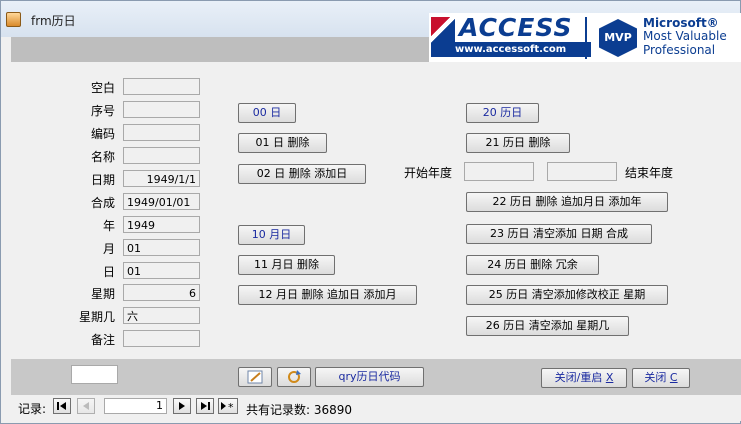 Image resolution: width=741 pixels, height=424 pixels. Describe the element at coordinates (161, 86) in the screenshot. I see `field-blank` at that location.